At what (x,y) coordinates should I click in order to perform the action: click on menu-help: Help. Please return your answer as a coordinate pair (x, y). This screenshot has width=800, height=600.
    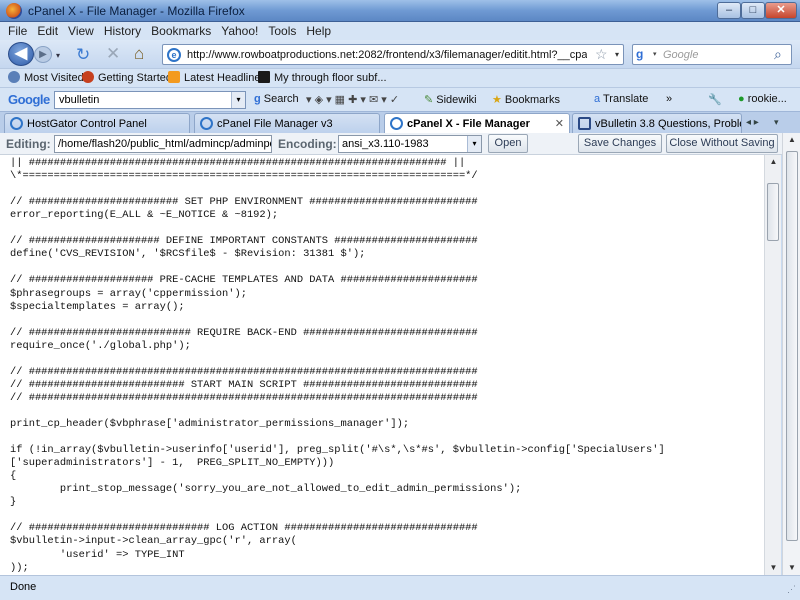
    Looking at the image, I should click on (318, 30).